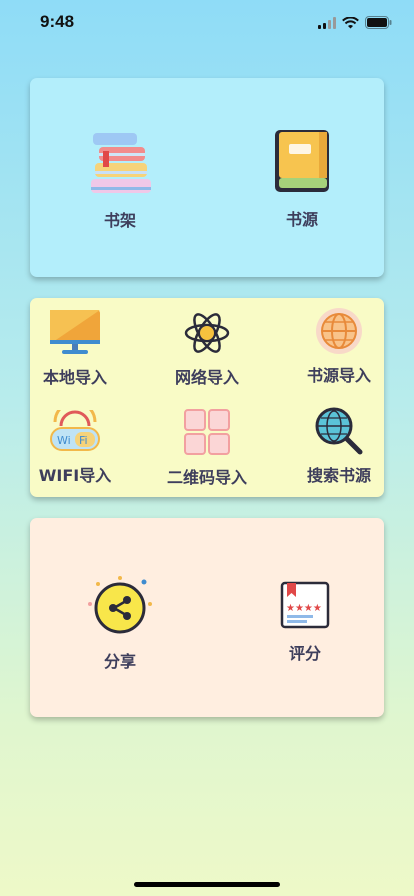  Describe the element at coordinates (74, 377) in the screenshot. I see `local-import-label: 本地导入` at that location.